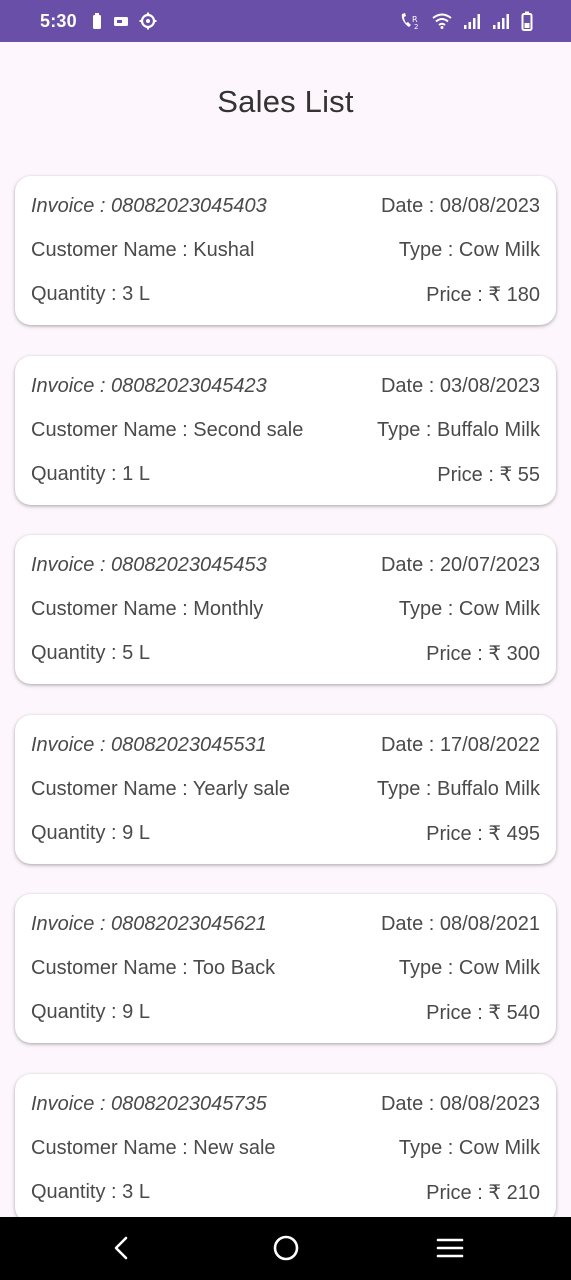 The width and height of the screenshot is (571, 1280). I want to click on sale-date: Date : 03/08/2023, so click(460, 385).